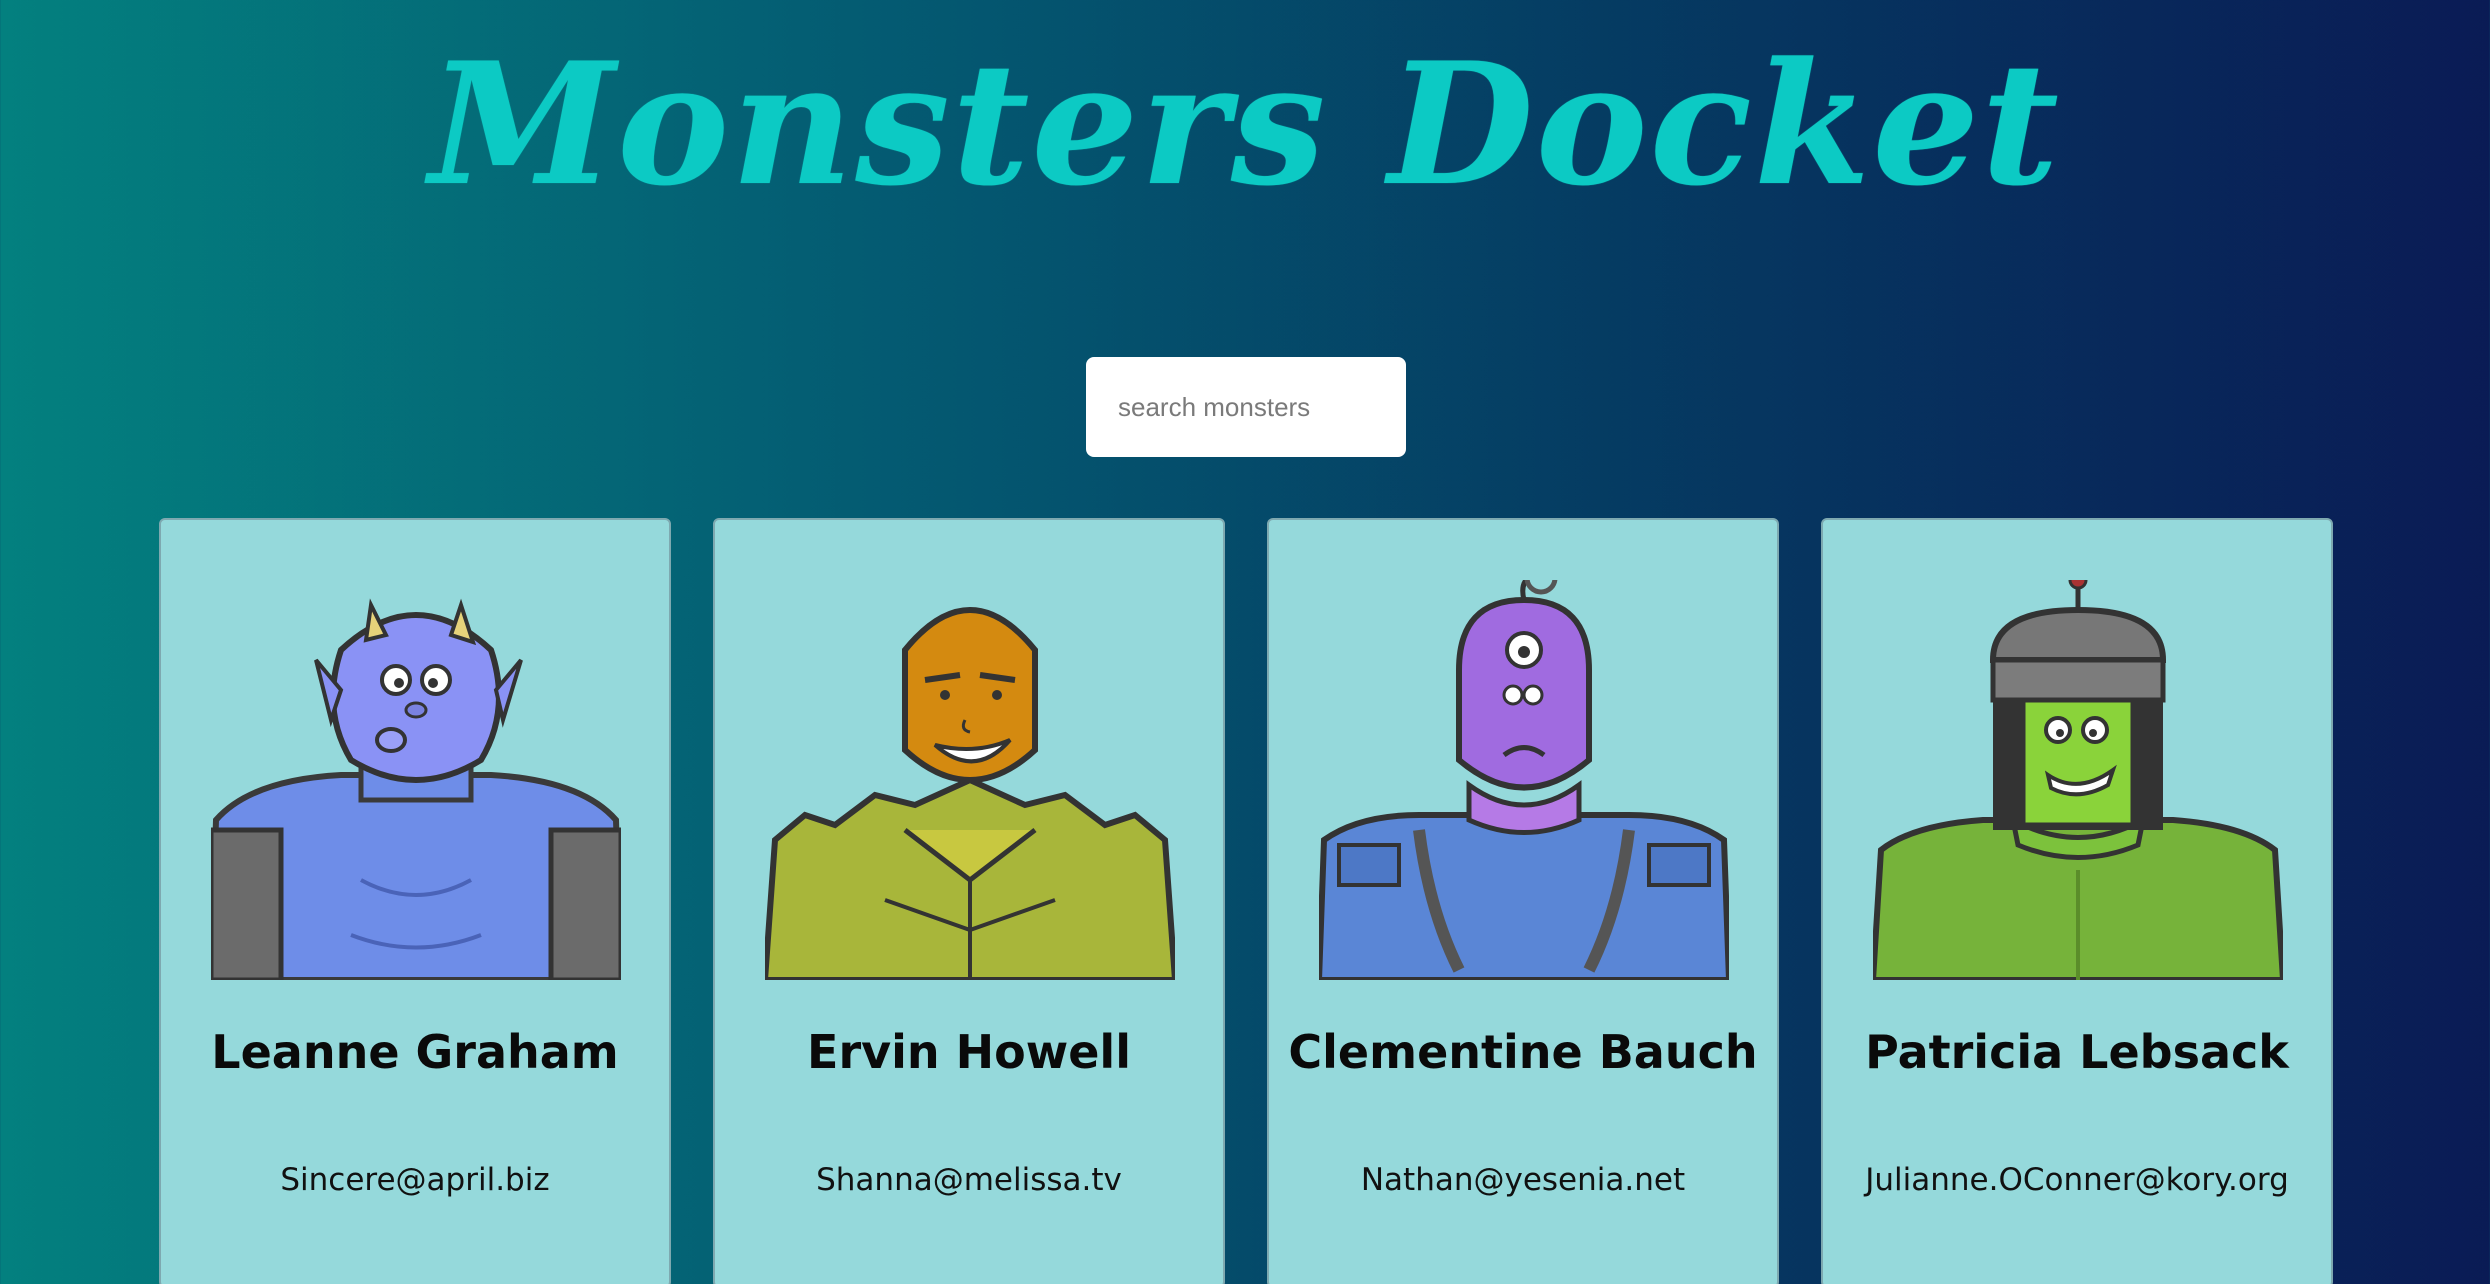 Image resolution: width=2490 pixels, height=1284 pixels. I want to click on monster-name: Ervin Howell, so click(969, 1052).